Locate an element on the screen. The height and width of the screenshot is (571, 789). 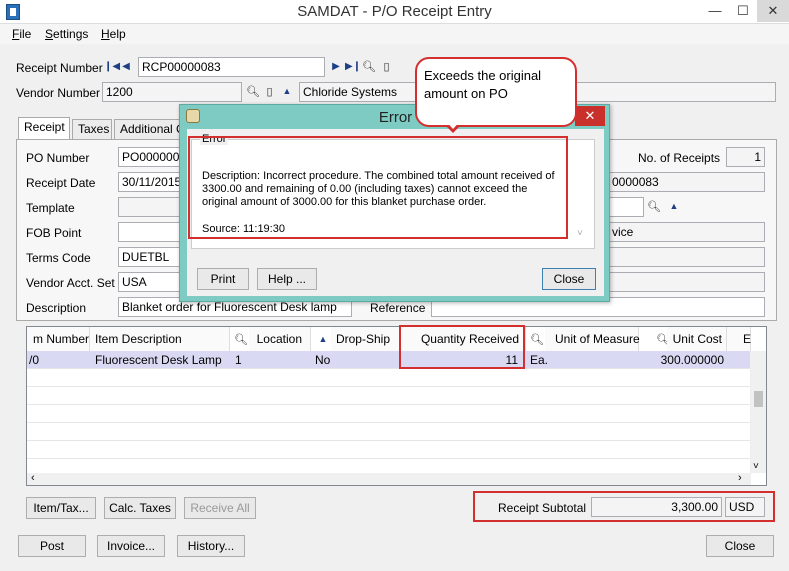
col-item-description: Item Description is located at coordinates (160, 339).